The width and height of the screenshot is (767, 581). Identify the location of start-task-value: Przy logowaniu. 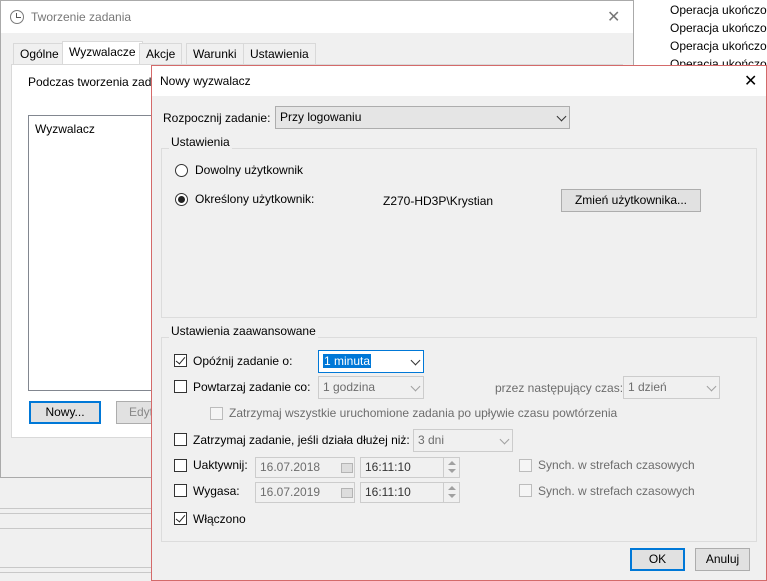
(321, 117).